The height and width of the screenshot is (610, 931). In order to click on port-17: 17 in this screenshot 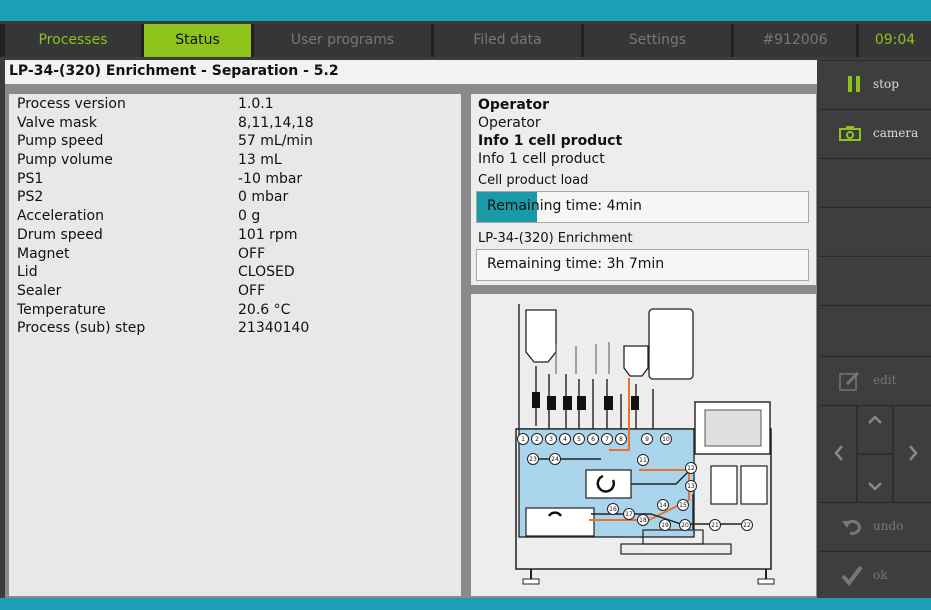, I will do `click(629, 514)`.